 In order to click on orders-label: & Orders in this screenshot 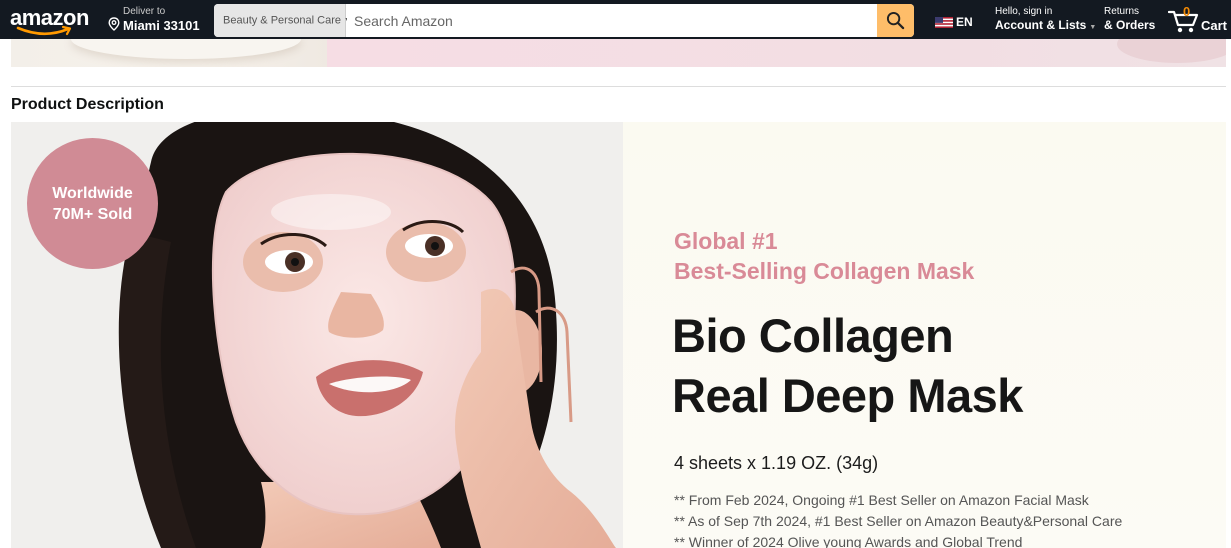, I will do `click(1130, 25)`.